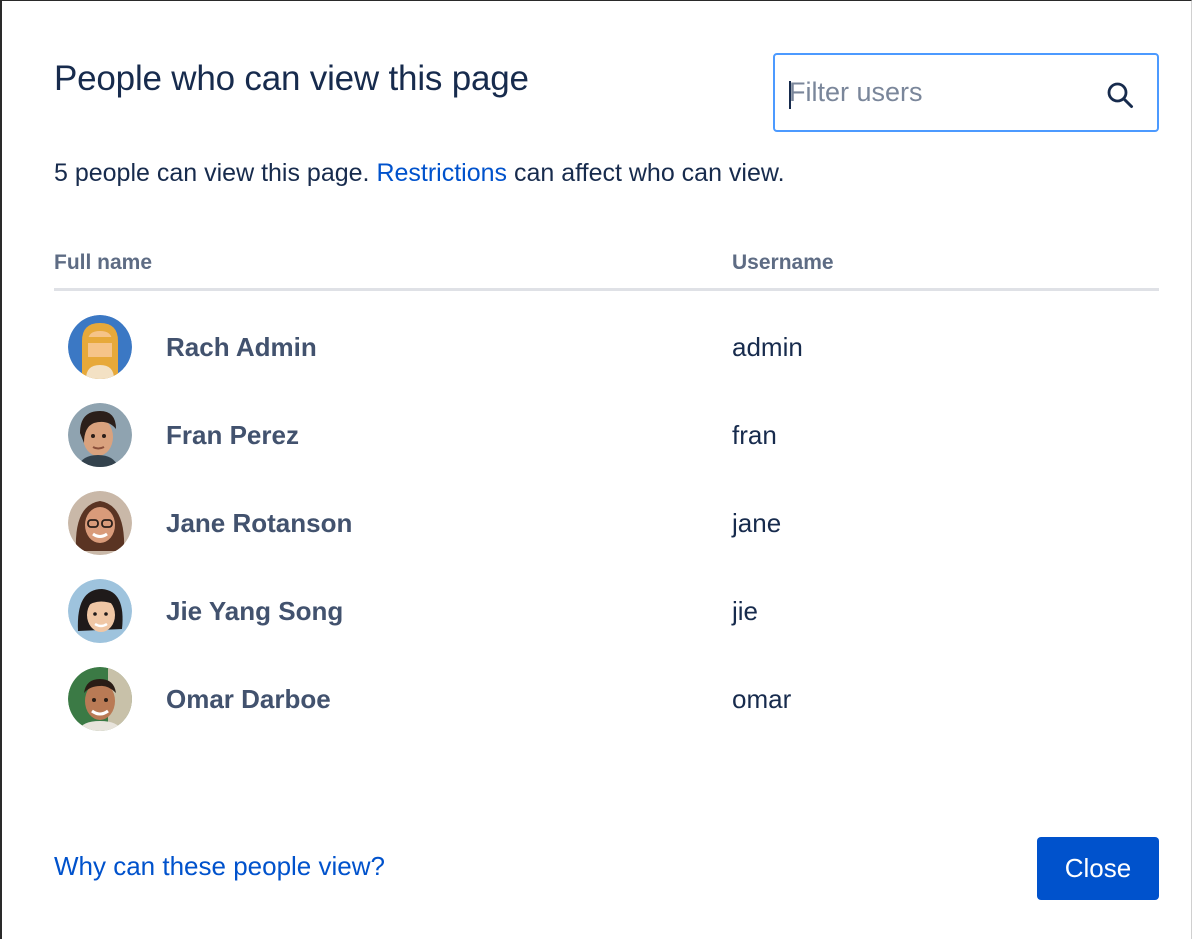 The image size is (1192, 939). I want to click on avatar-jane-rotanson, so click(100, 523).